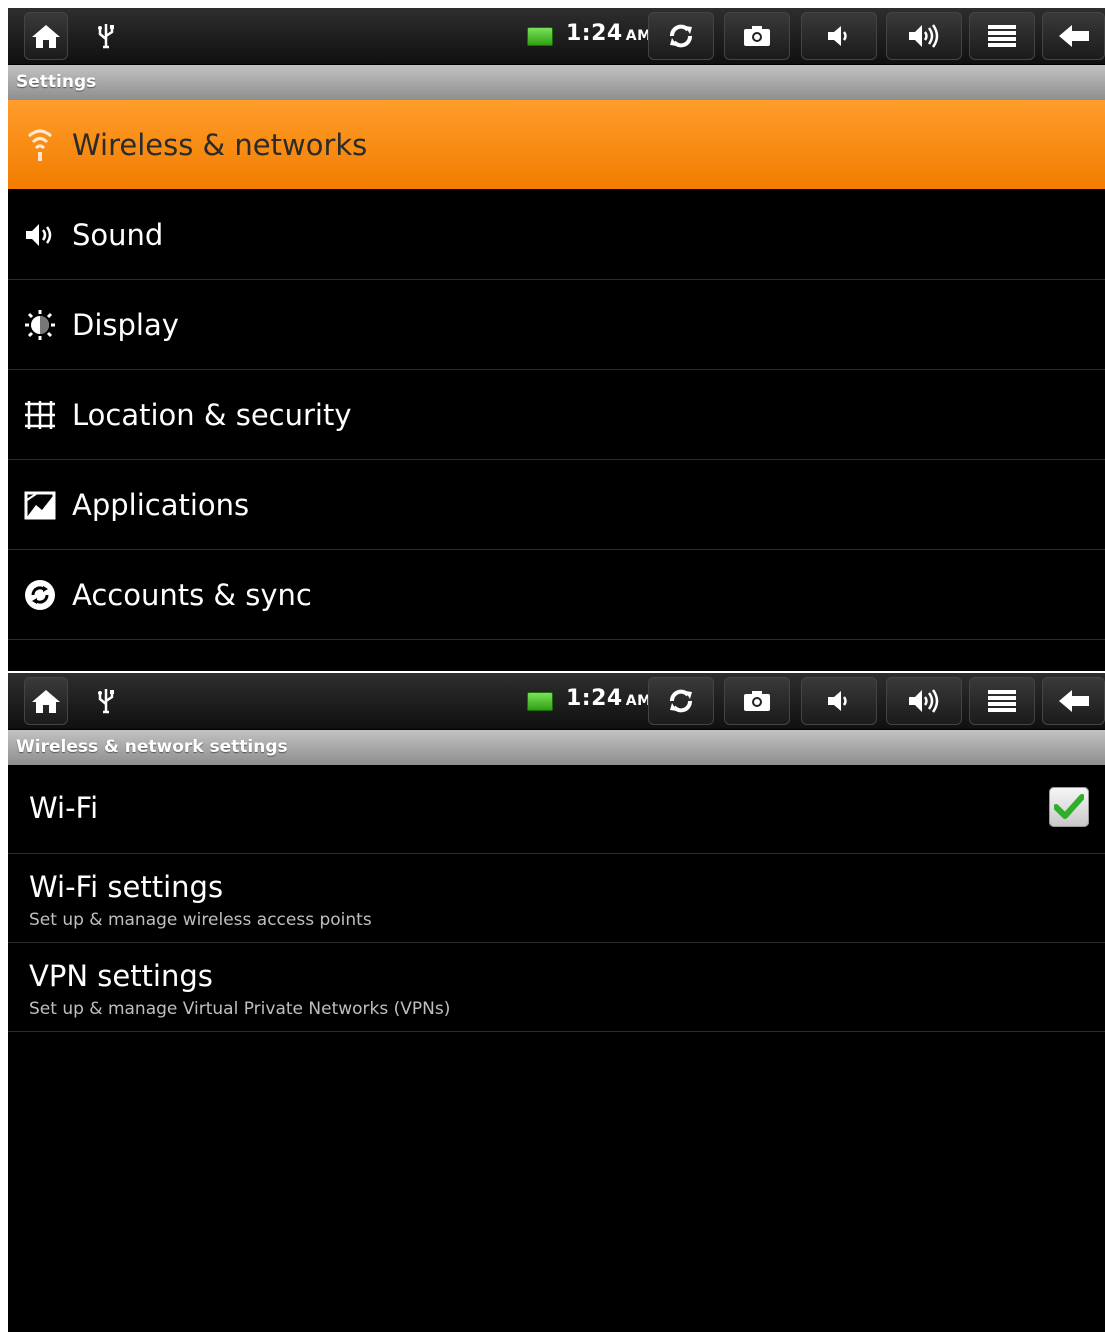 The image size is (1105, 1332). What do you see at coordinates (121, 976) in the screenshot?
I see `pref-title: VPN settings` at bounding box center [121, 976].